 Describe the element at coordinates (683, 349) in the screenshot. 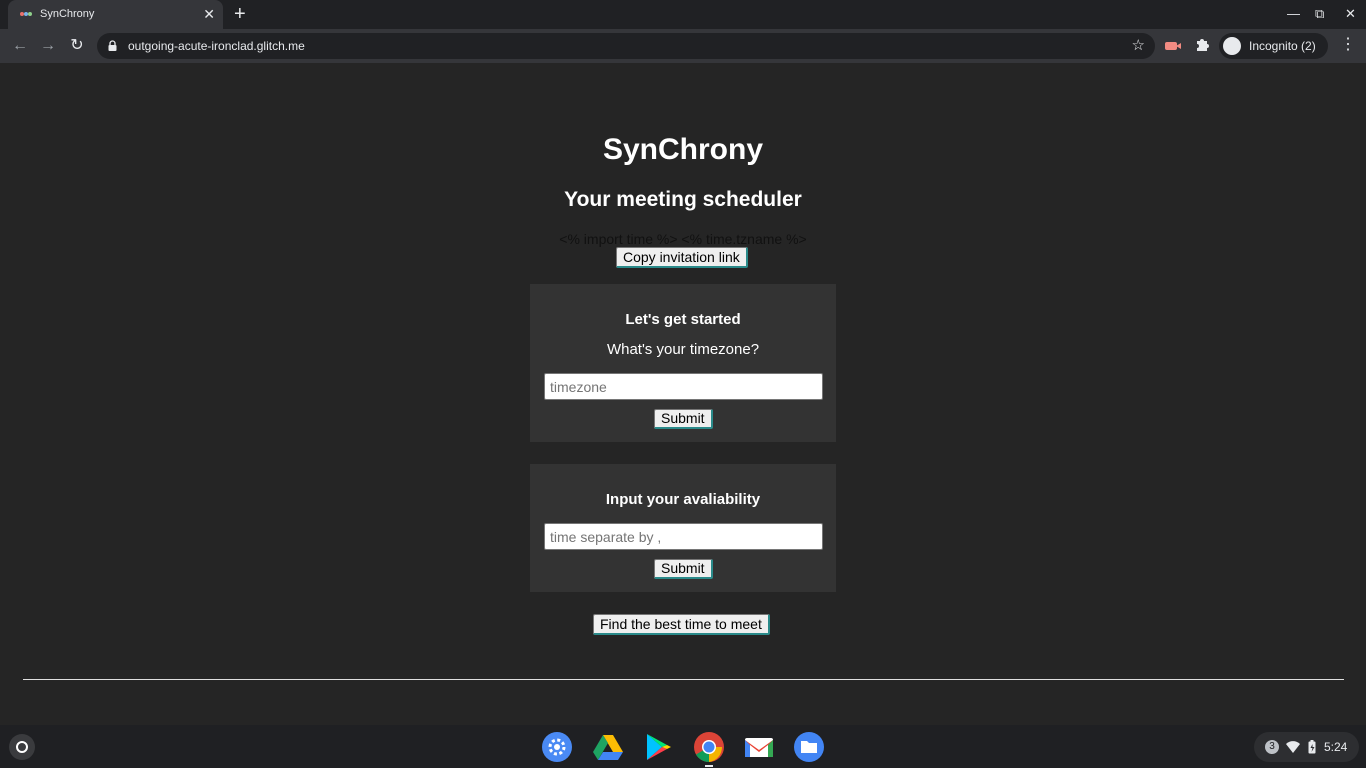

I see `timezone-question: What's your timezone?` at that location.